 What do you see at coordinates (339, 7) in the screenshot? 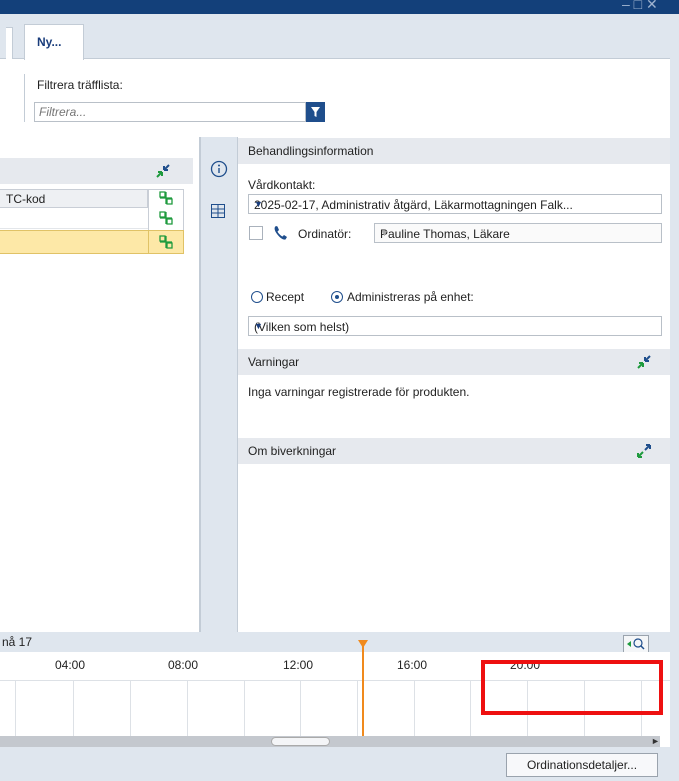
I see `window-titlebar` at bounding box center [339, 7].